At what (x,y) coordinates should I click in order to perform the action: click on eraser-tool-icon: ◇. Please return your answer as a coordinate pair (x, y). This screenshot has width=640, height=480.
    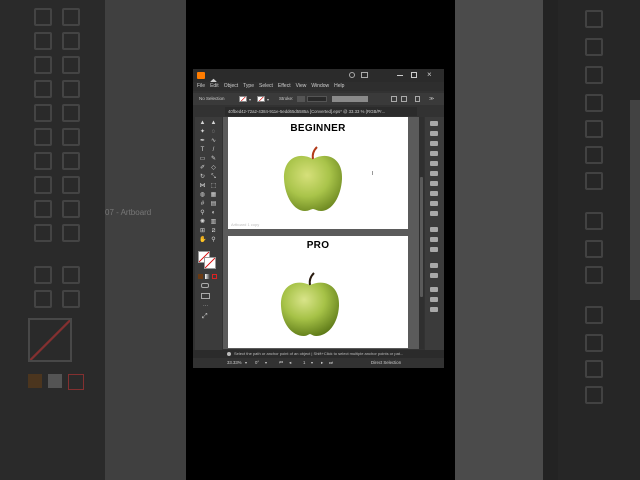
    Looking at the image, I should click on (213, 168).